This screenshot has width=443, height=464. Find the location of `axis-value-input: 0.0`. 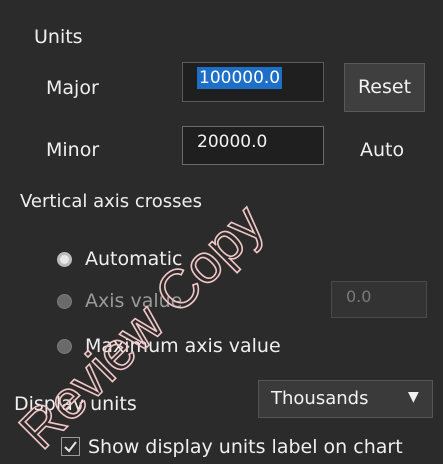

axis-value-input: 0.0 is located at coordinates (379, 299).